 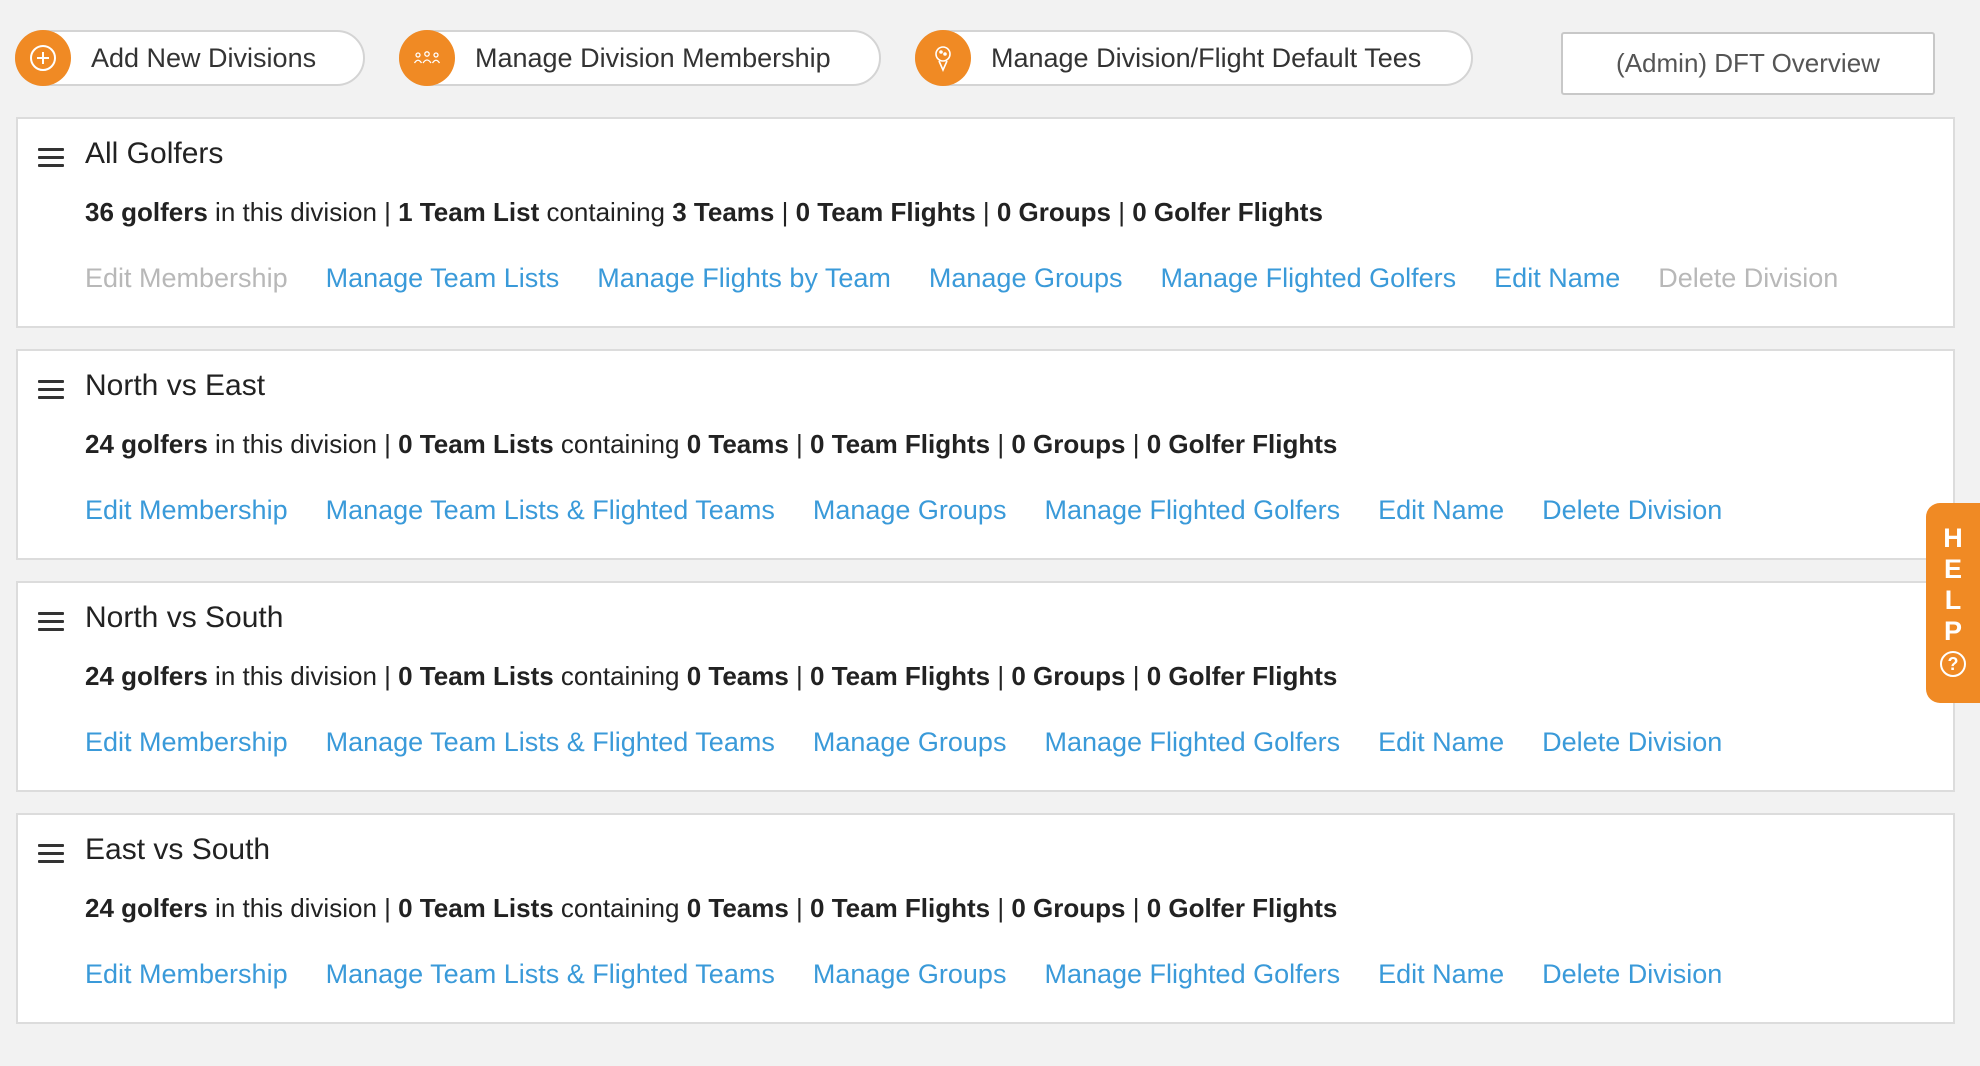 What do you see at coordinates (723, 212) in the screenshot?
I see `team-count: 3 Teams` at bounding box center [723, 212].